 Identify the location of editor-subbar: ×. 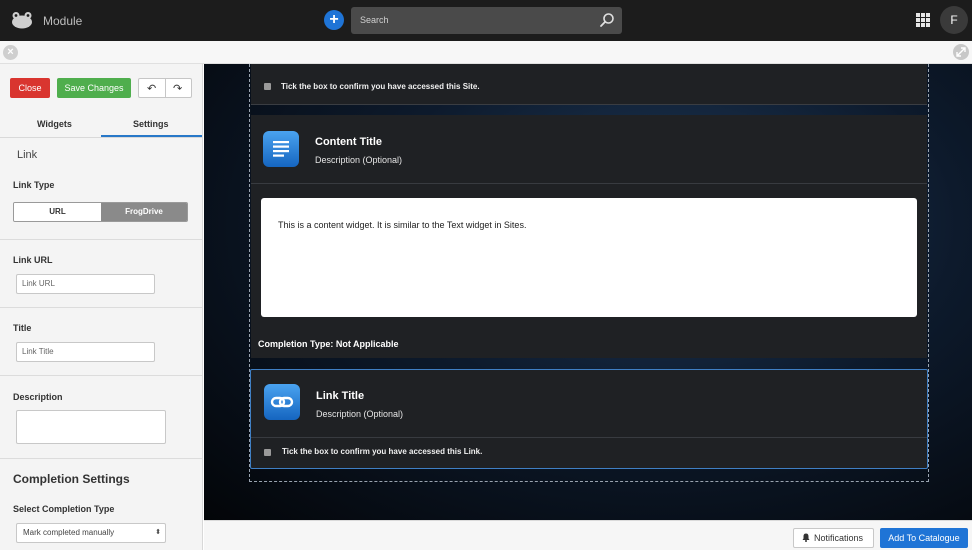
(486, 52).